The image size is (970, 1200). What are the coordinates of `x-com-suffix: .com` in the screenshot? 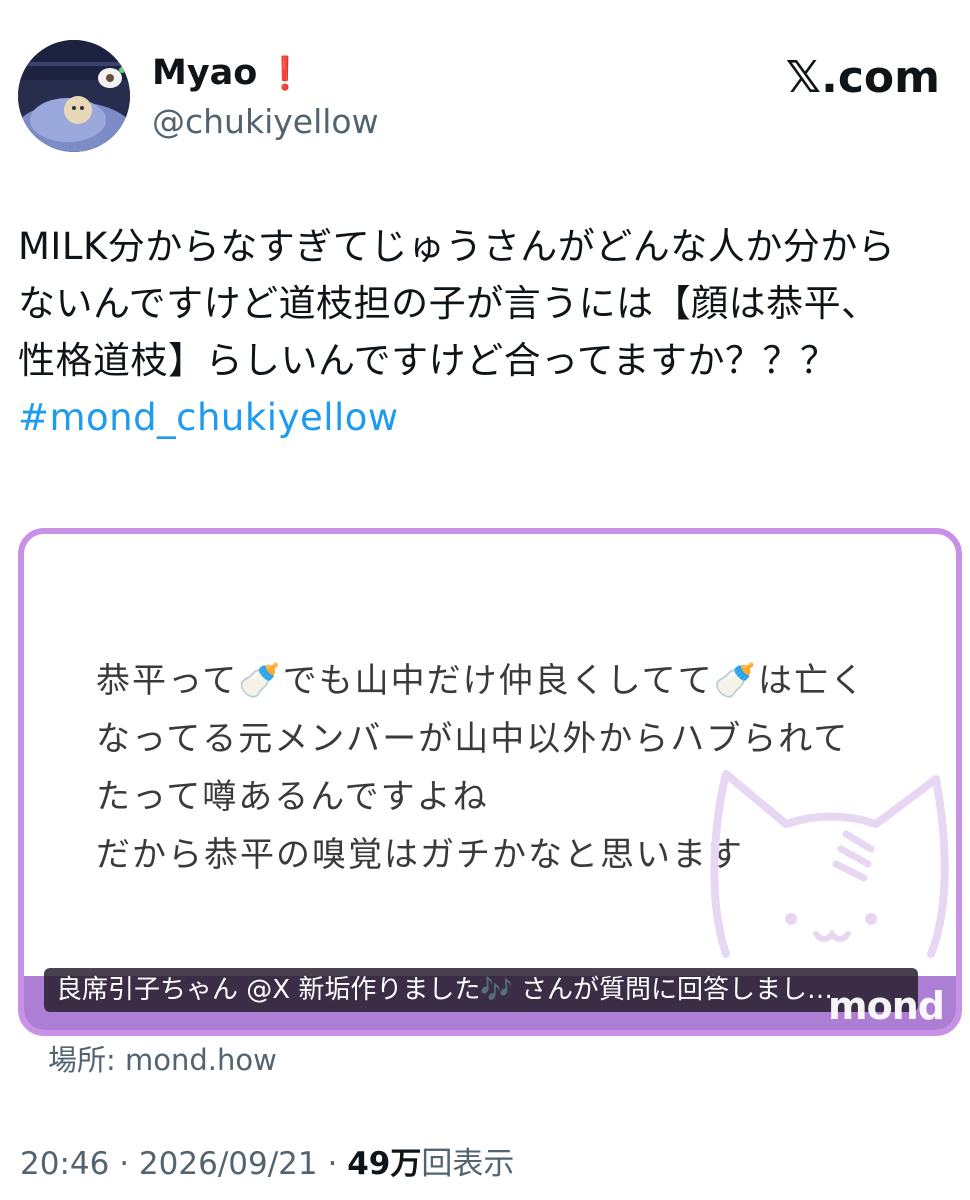 It's located at (880, 77).